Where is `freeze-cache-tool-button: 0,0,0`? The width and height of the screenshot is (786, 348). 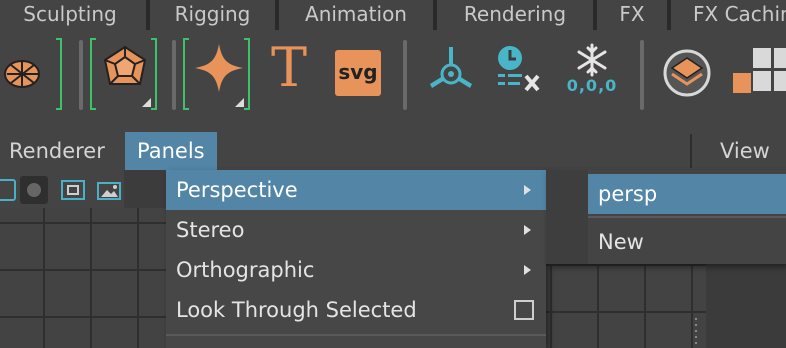
freeze-cache-tool-button: 0,0,0 is located at coordinates (592, 71).